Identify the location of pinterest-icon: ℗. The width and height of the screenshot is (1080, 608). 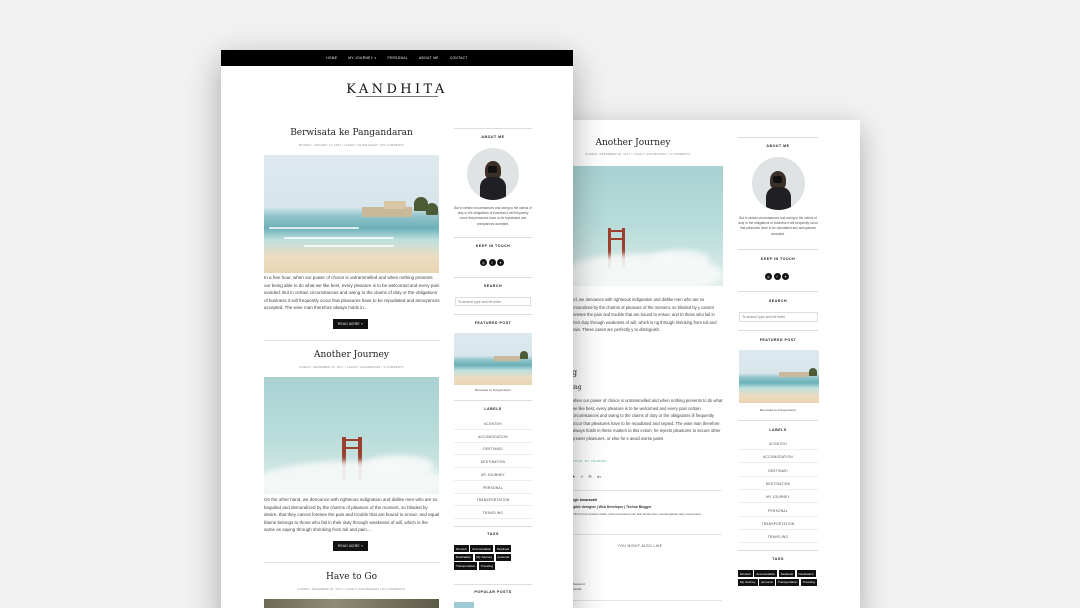
(589, 476).